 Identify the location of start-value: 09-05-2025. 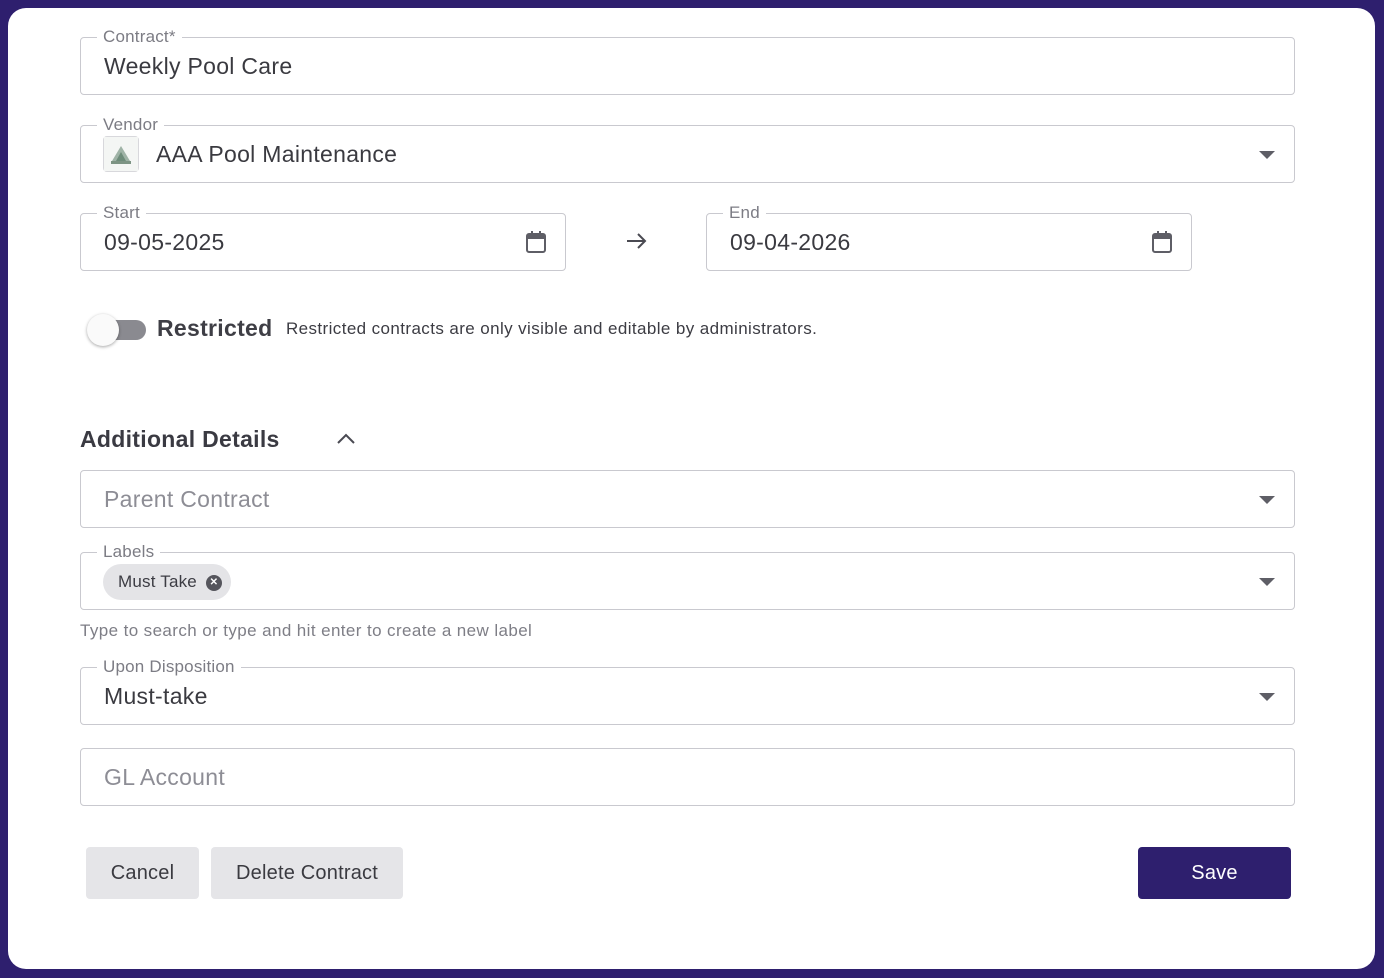
(164, 242).